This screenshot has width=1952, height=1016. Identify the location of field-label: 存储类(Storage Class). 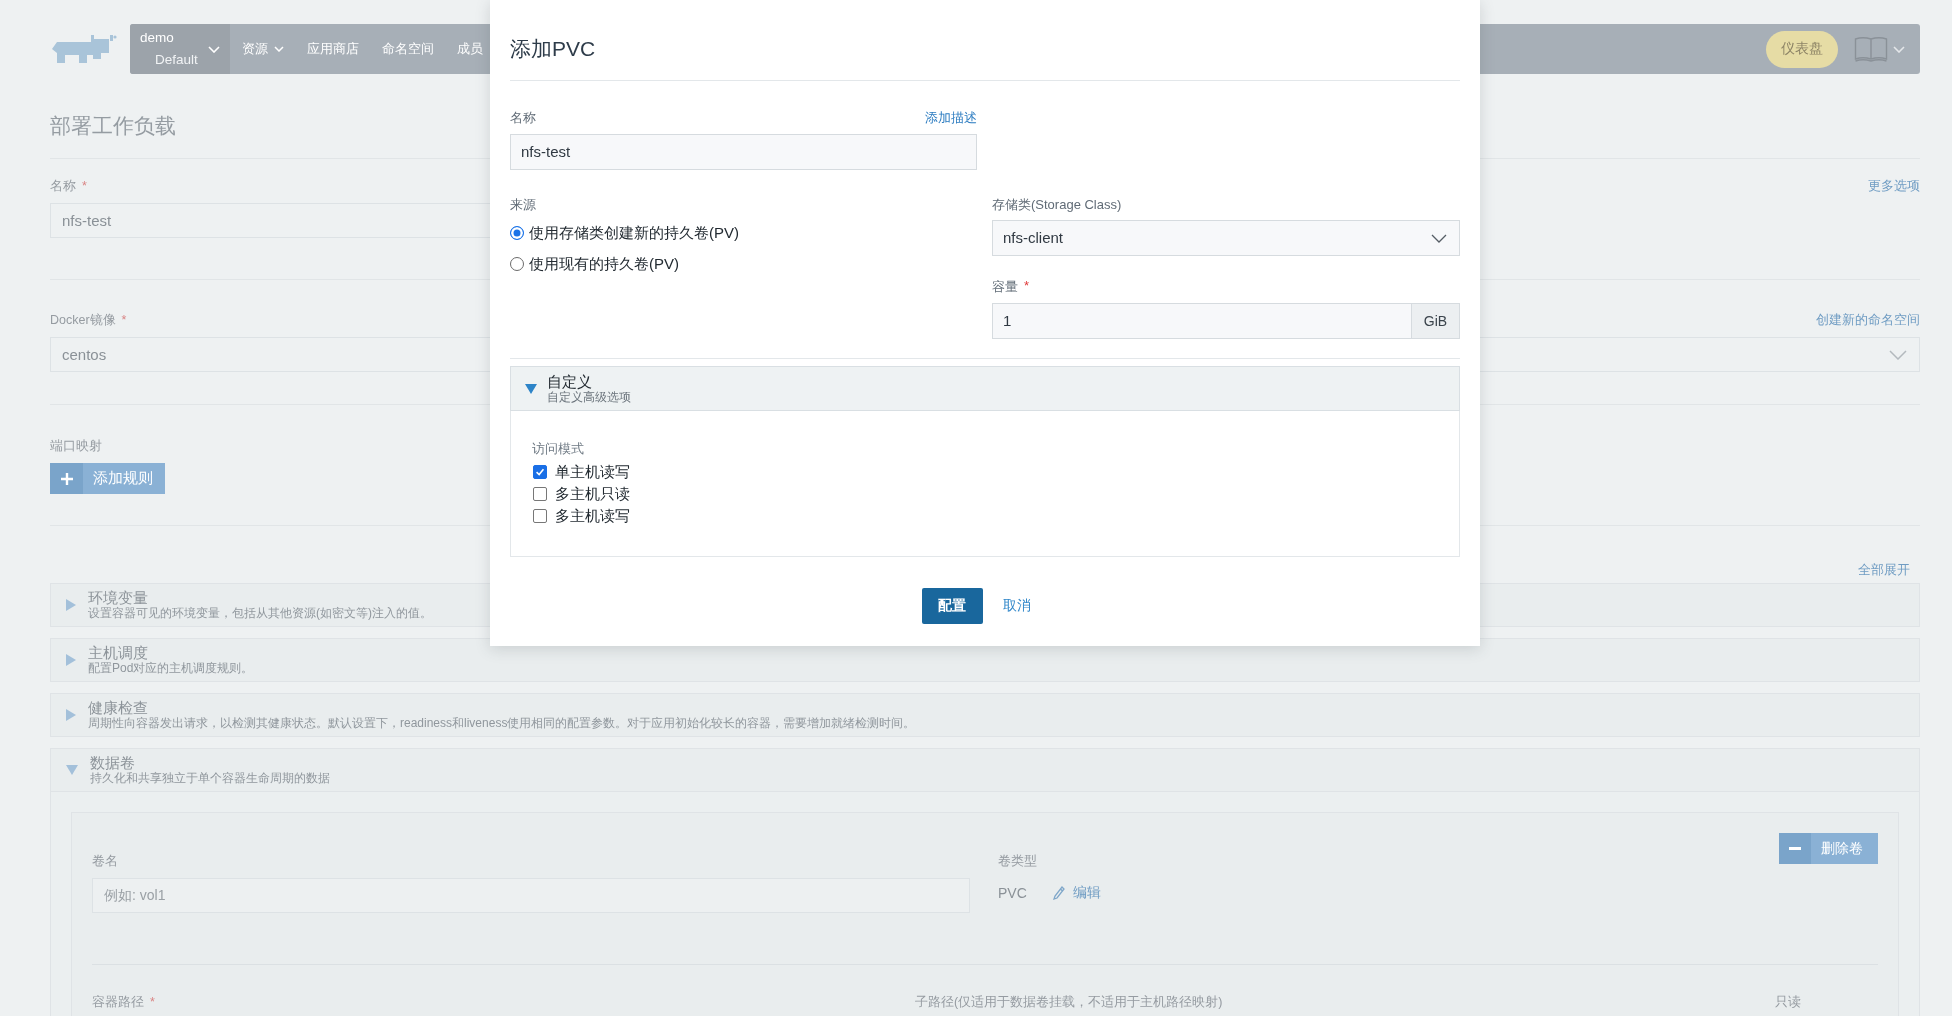
(1057, 205).